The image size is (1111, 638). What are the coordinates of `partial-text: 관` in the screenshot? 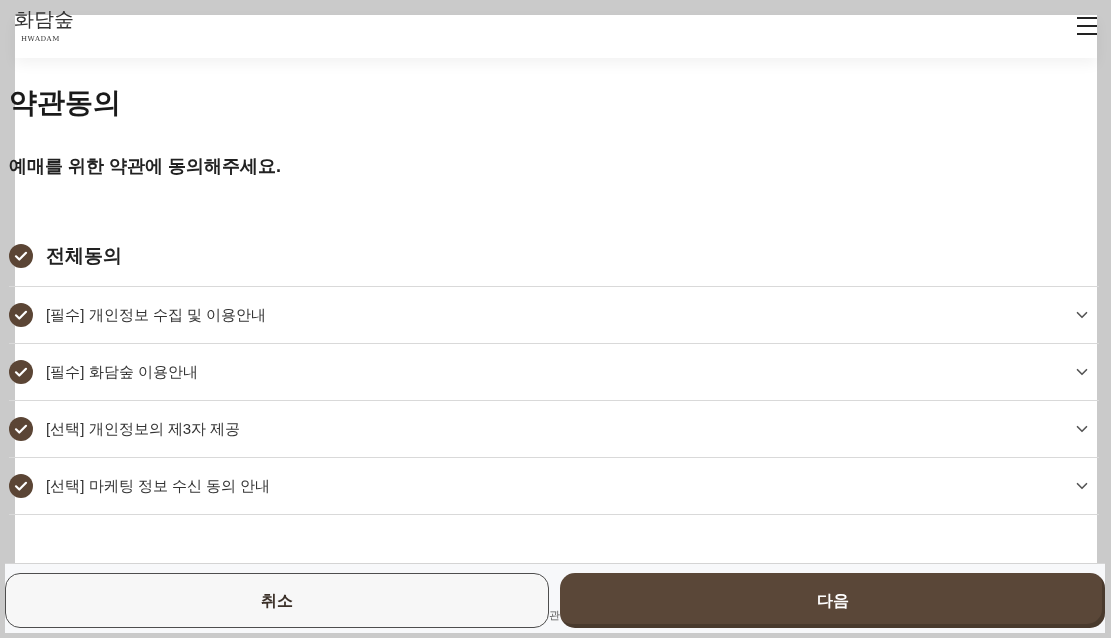 It's located at (554, 615).